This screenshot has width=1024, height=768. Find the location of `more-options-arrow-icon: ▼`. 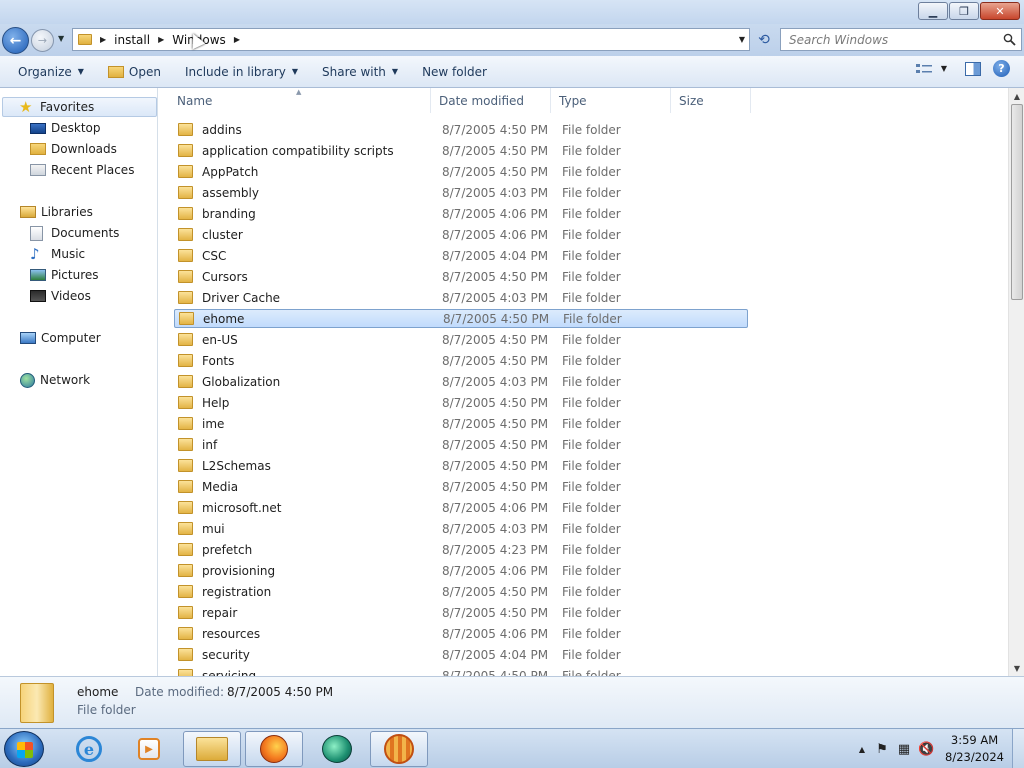

more-options-arrow-icon: ▼ is located at coordinates (944, 68).